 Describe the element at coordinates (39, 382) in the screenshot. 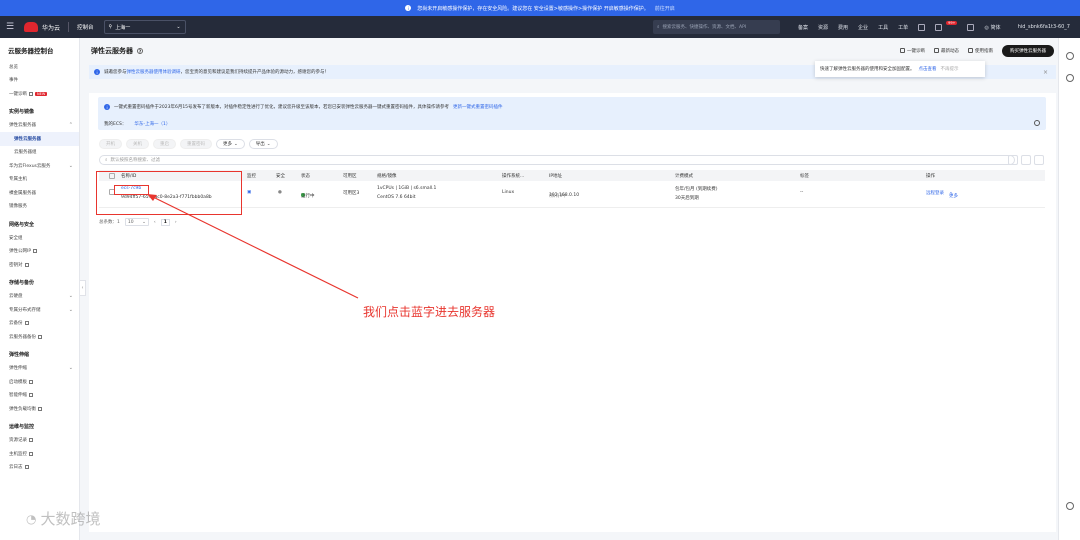

I see `sidebar-item-launch-templates: 启动模板` at that location.